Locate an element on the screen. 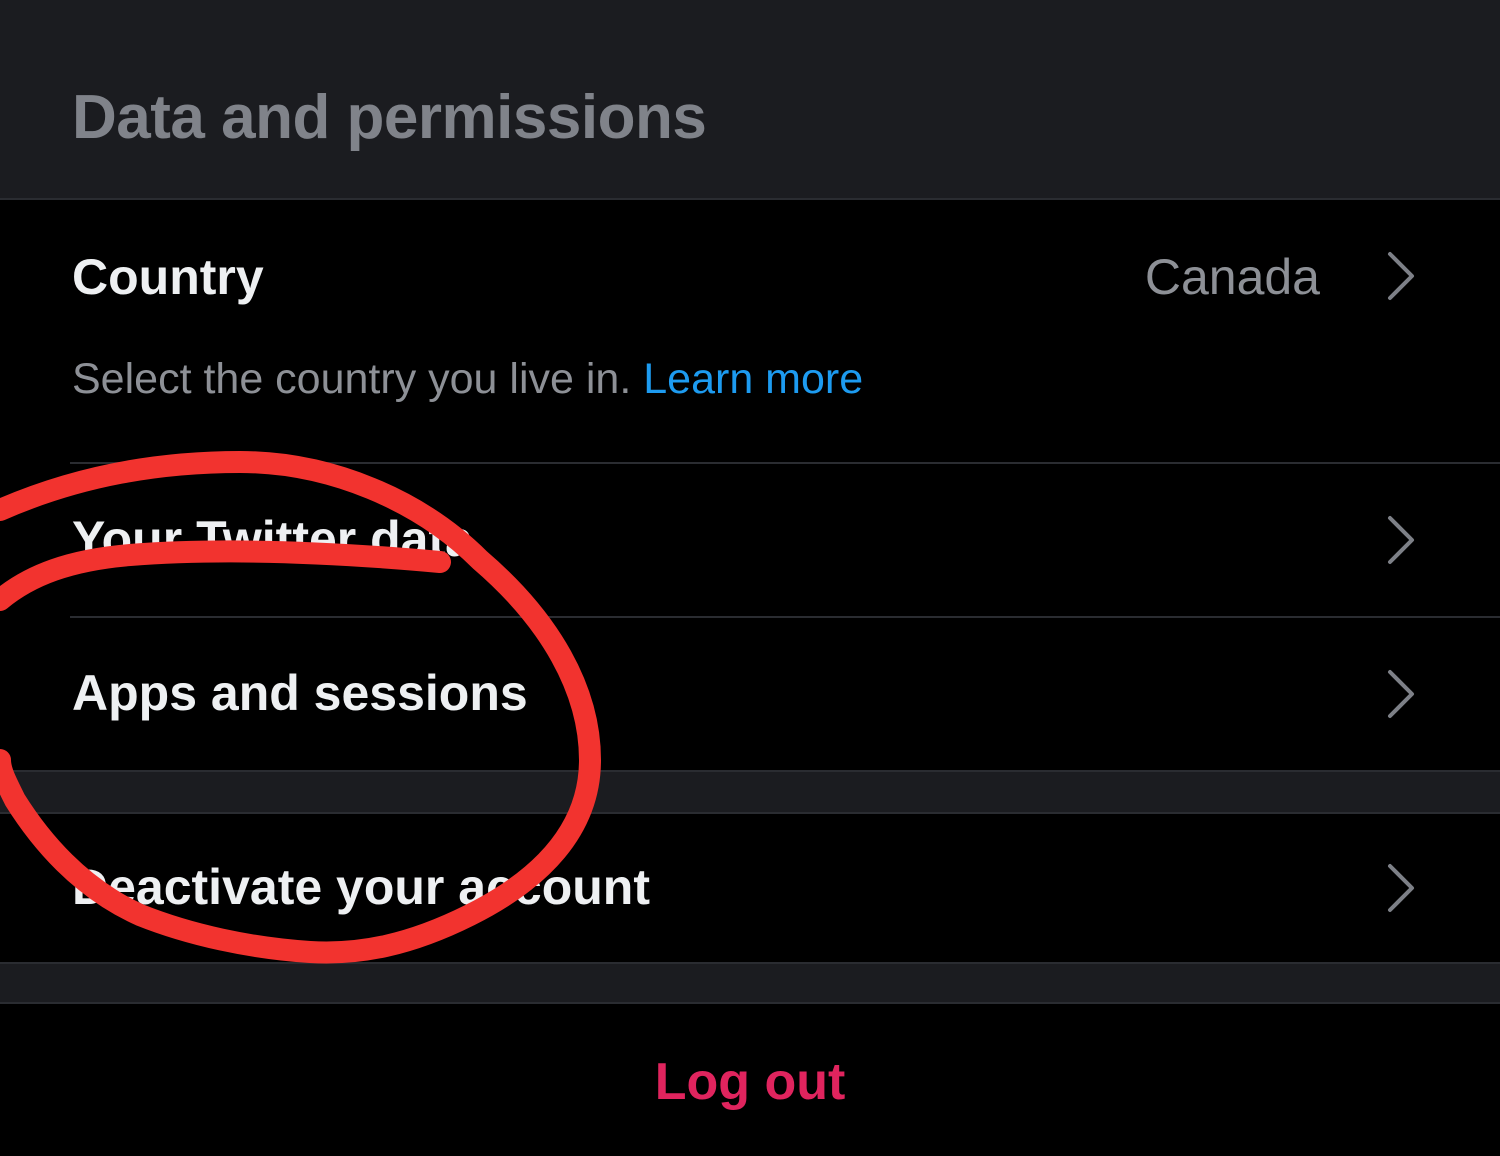 Image resolution: width=1500 pixels, height=1156 pixels. logout-label: Log out is located at coordinates (750, 1082).